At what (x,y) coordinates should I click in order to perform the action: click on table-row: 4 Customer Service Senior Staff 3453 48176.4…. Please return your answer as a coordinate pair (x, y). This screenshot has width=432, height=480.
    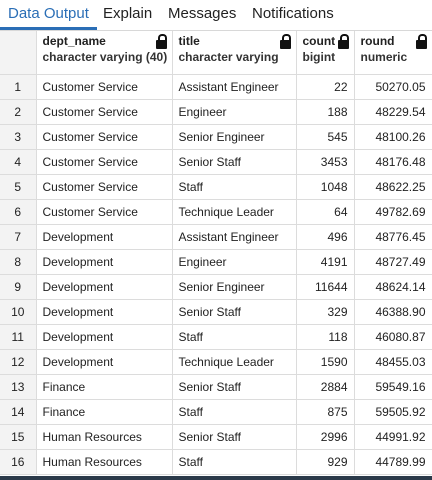
    Looking at the image, I should click on (216, 162).